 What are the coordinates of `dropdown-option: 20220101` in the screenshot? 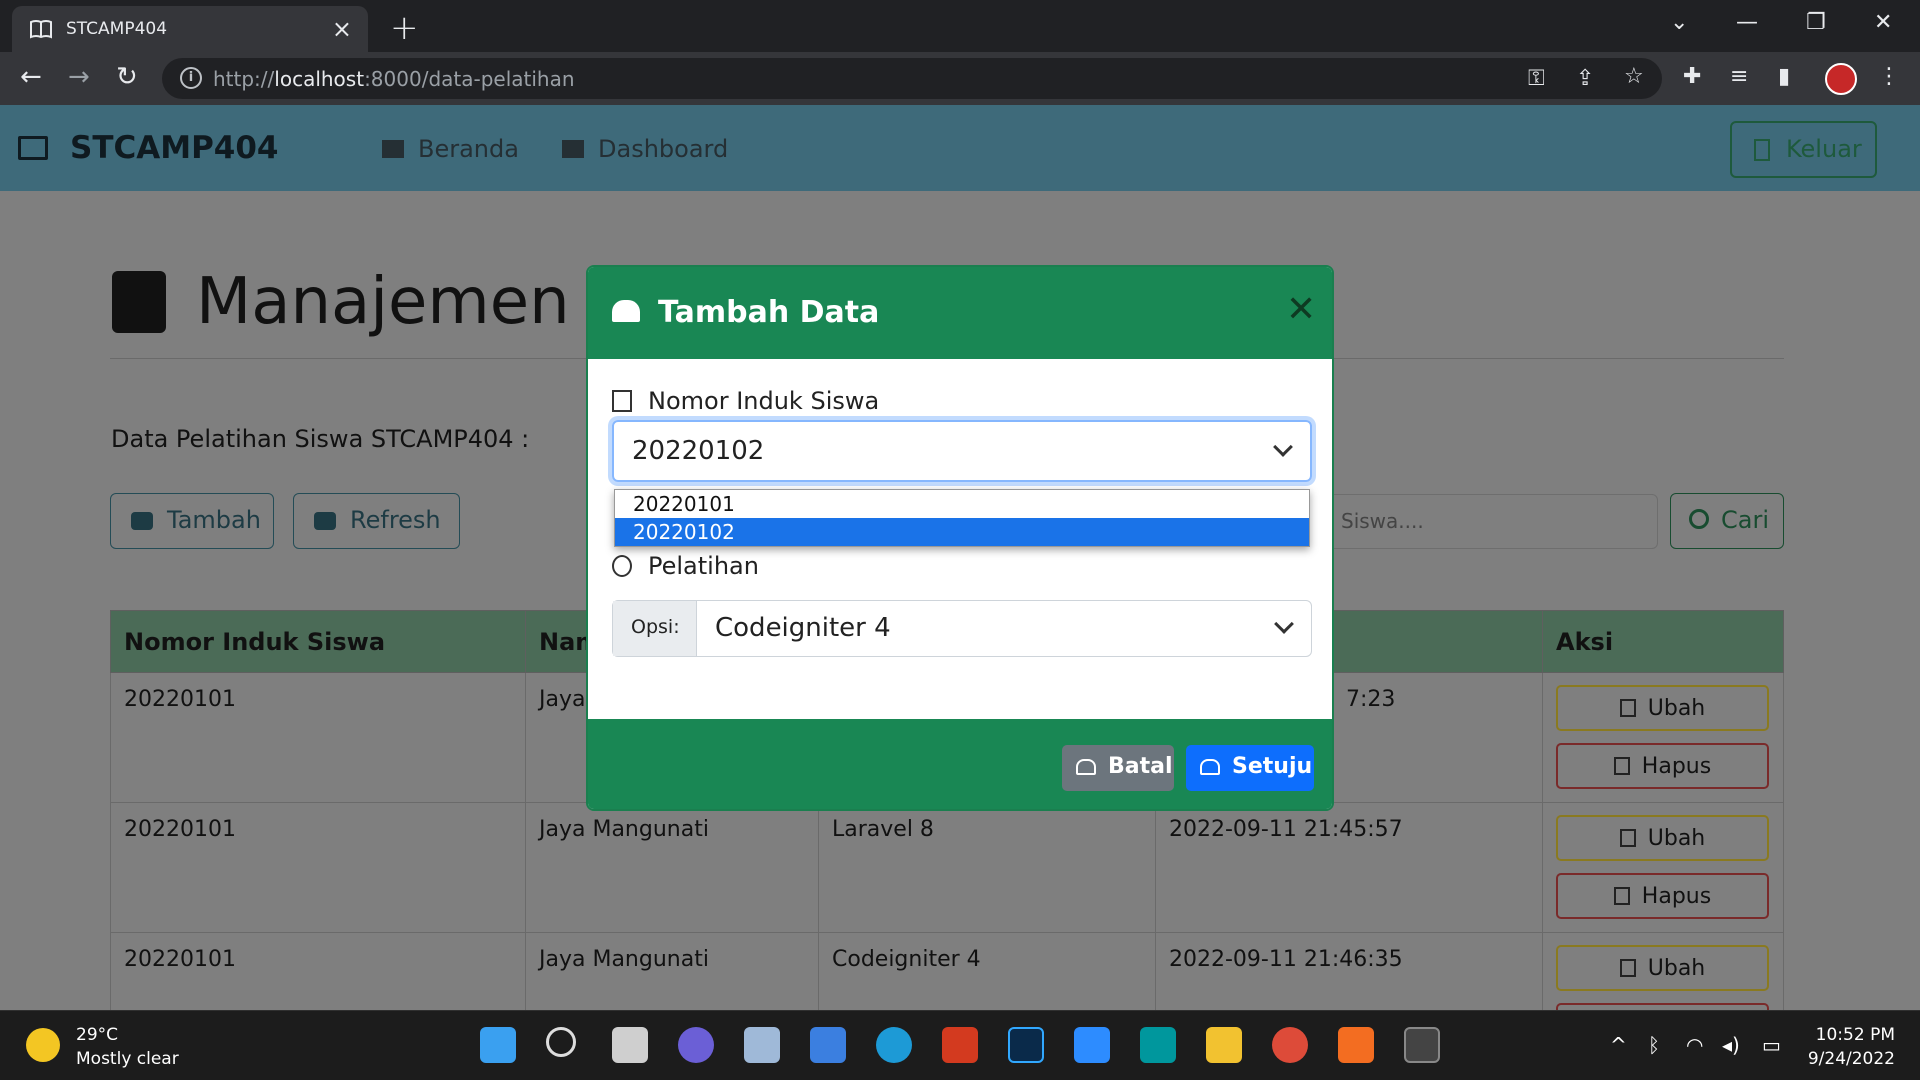 It's located at (962, 504).